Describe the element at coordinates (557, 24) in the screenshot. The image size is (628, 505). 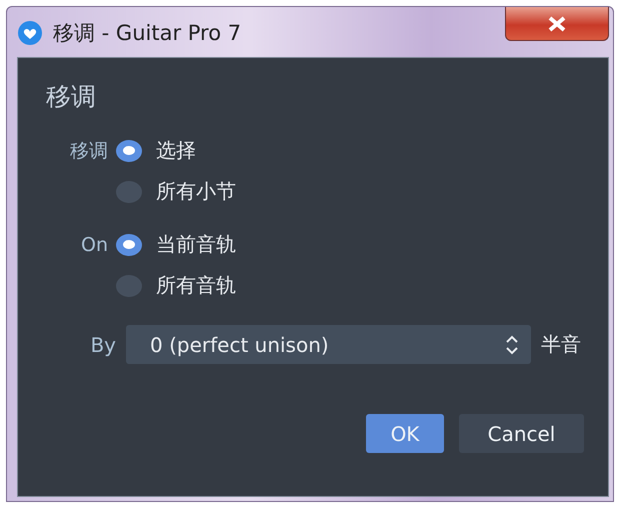
I see `close-button` at that location.